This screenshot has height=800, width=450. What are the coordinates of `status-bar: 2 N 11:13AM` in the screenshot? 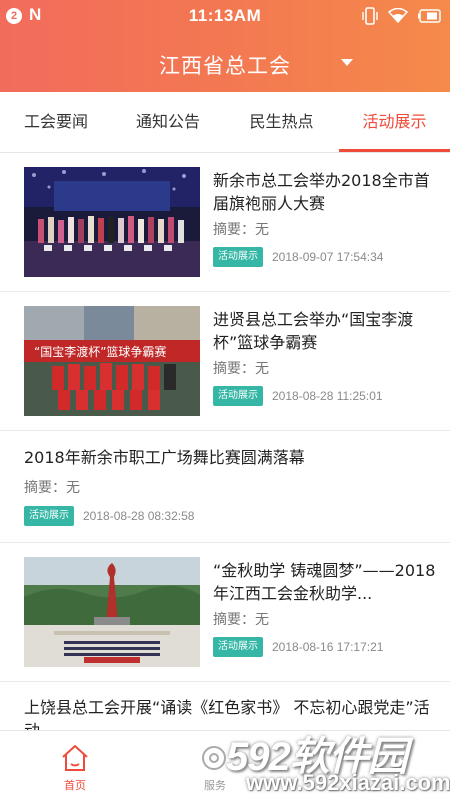 It's located at (225, 16).